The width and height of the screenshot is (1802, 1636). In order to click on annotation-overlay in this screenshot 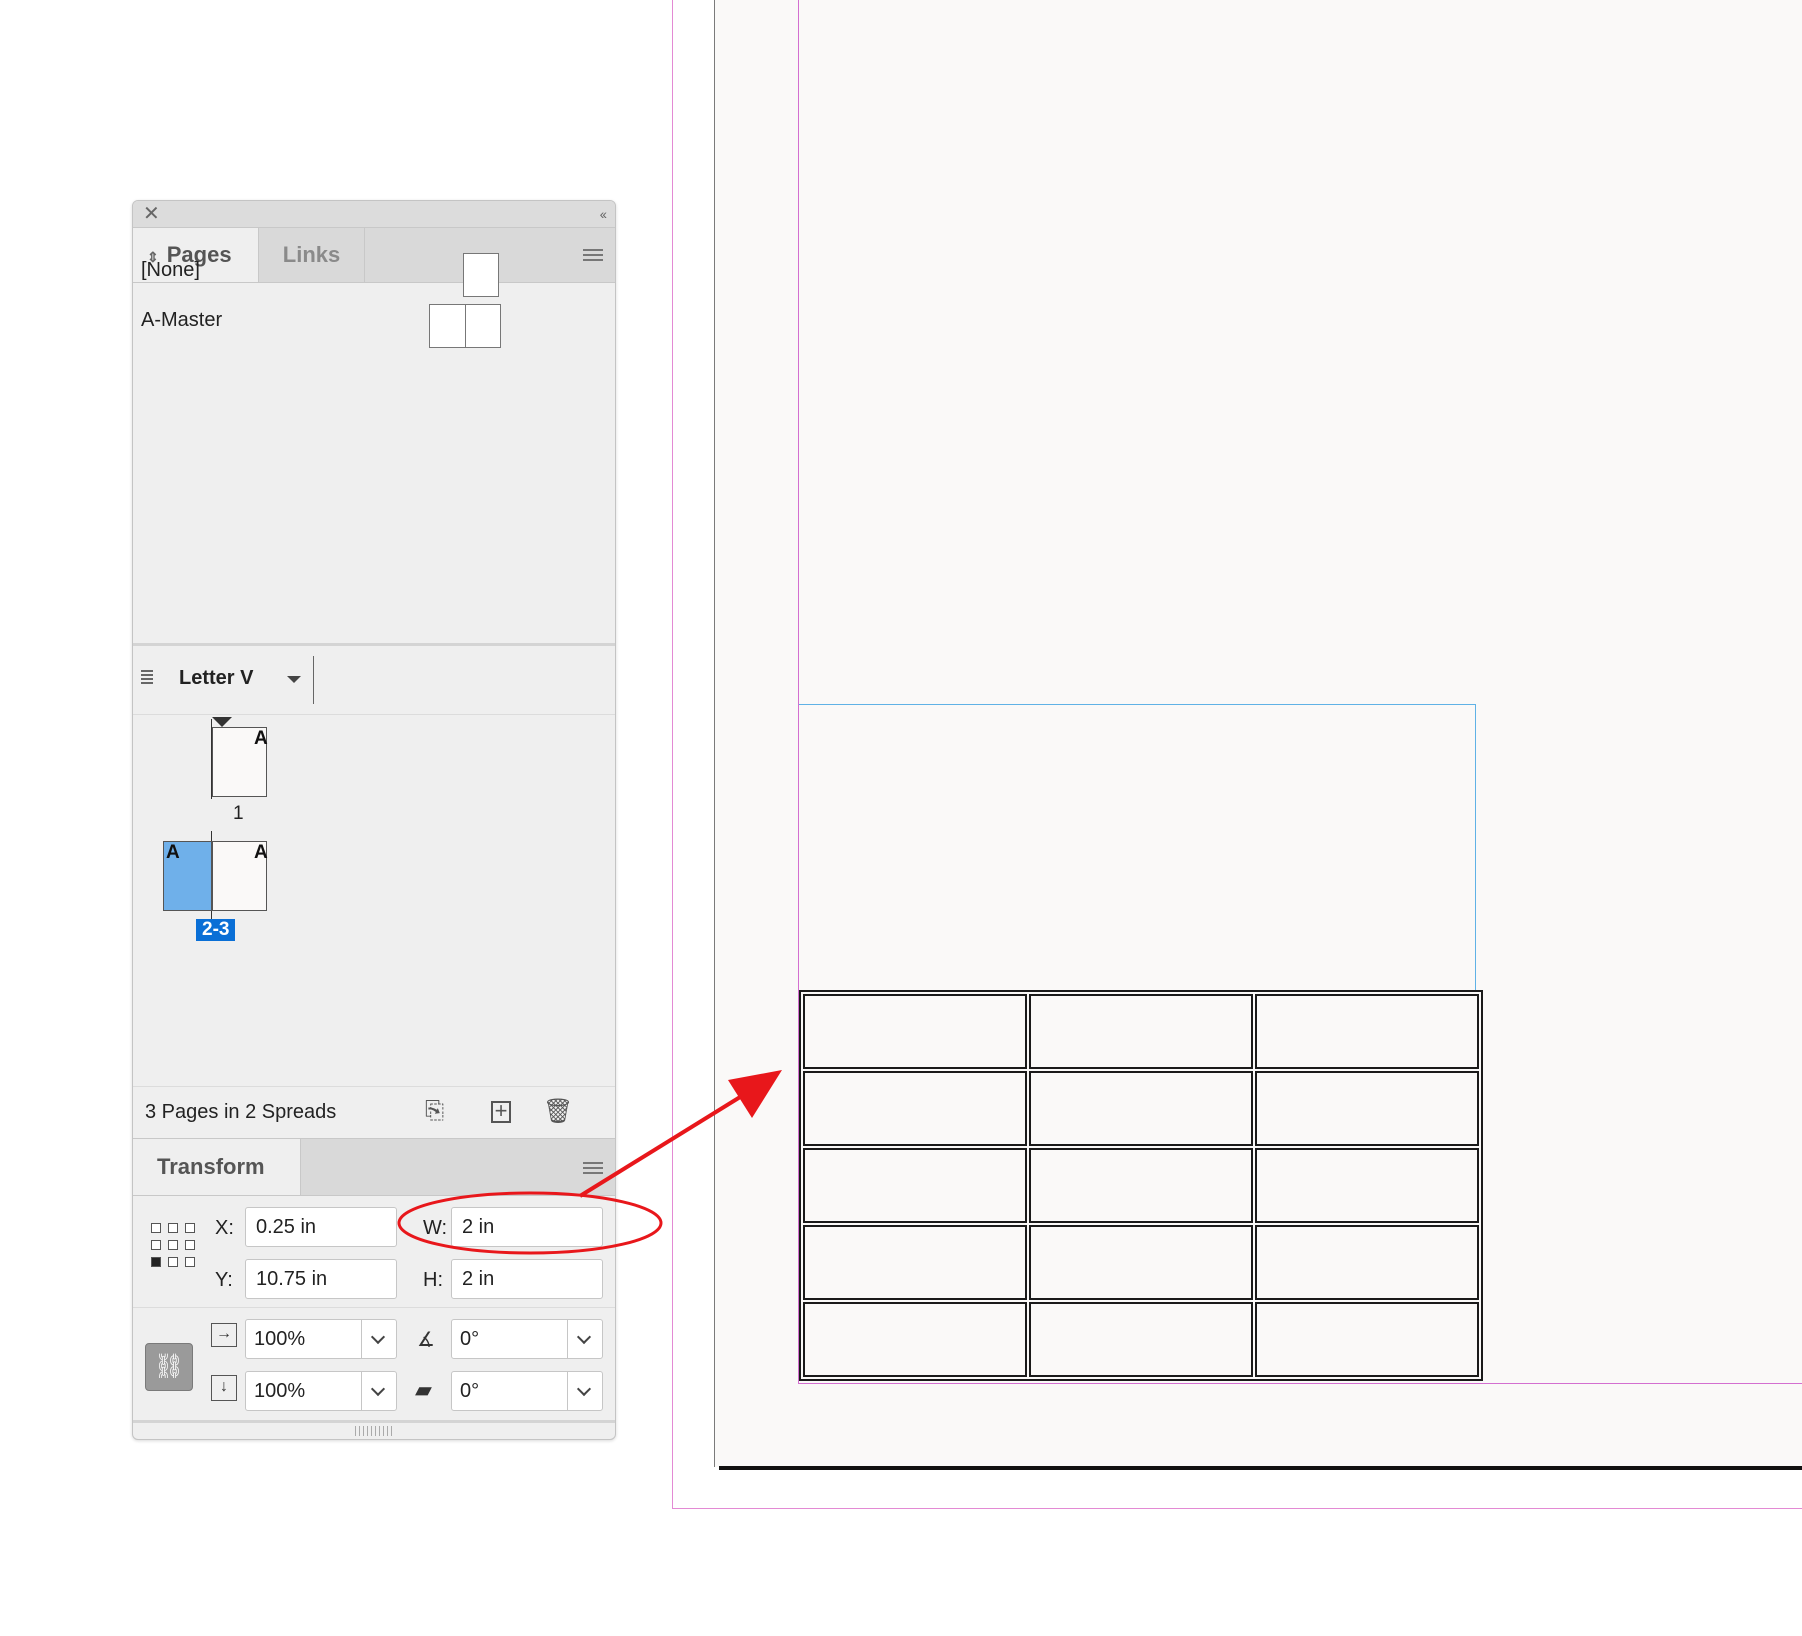, I will do `click(589, 1162)`.